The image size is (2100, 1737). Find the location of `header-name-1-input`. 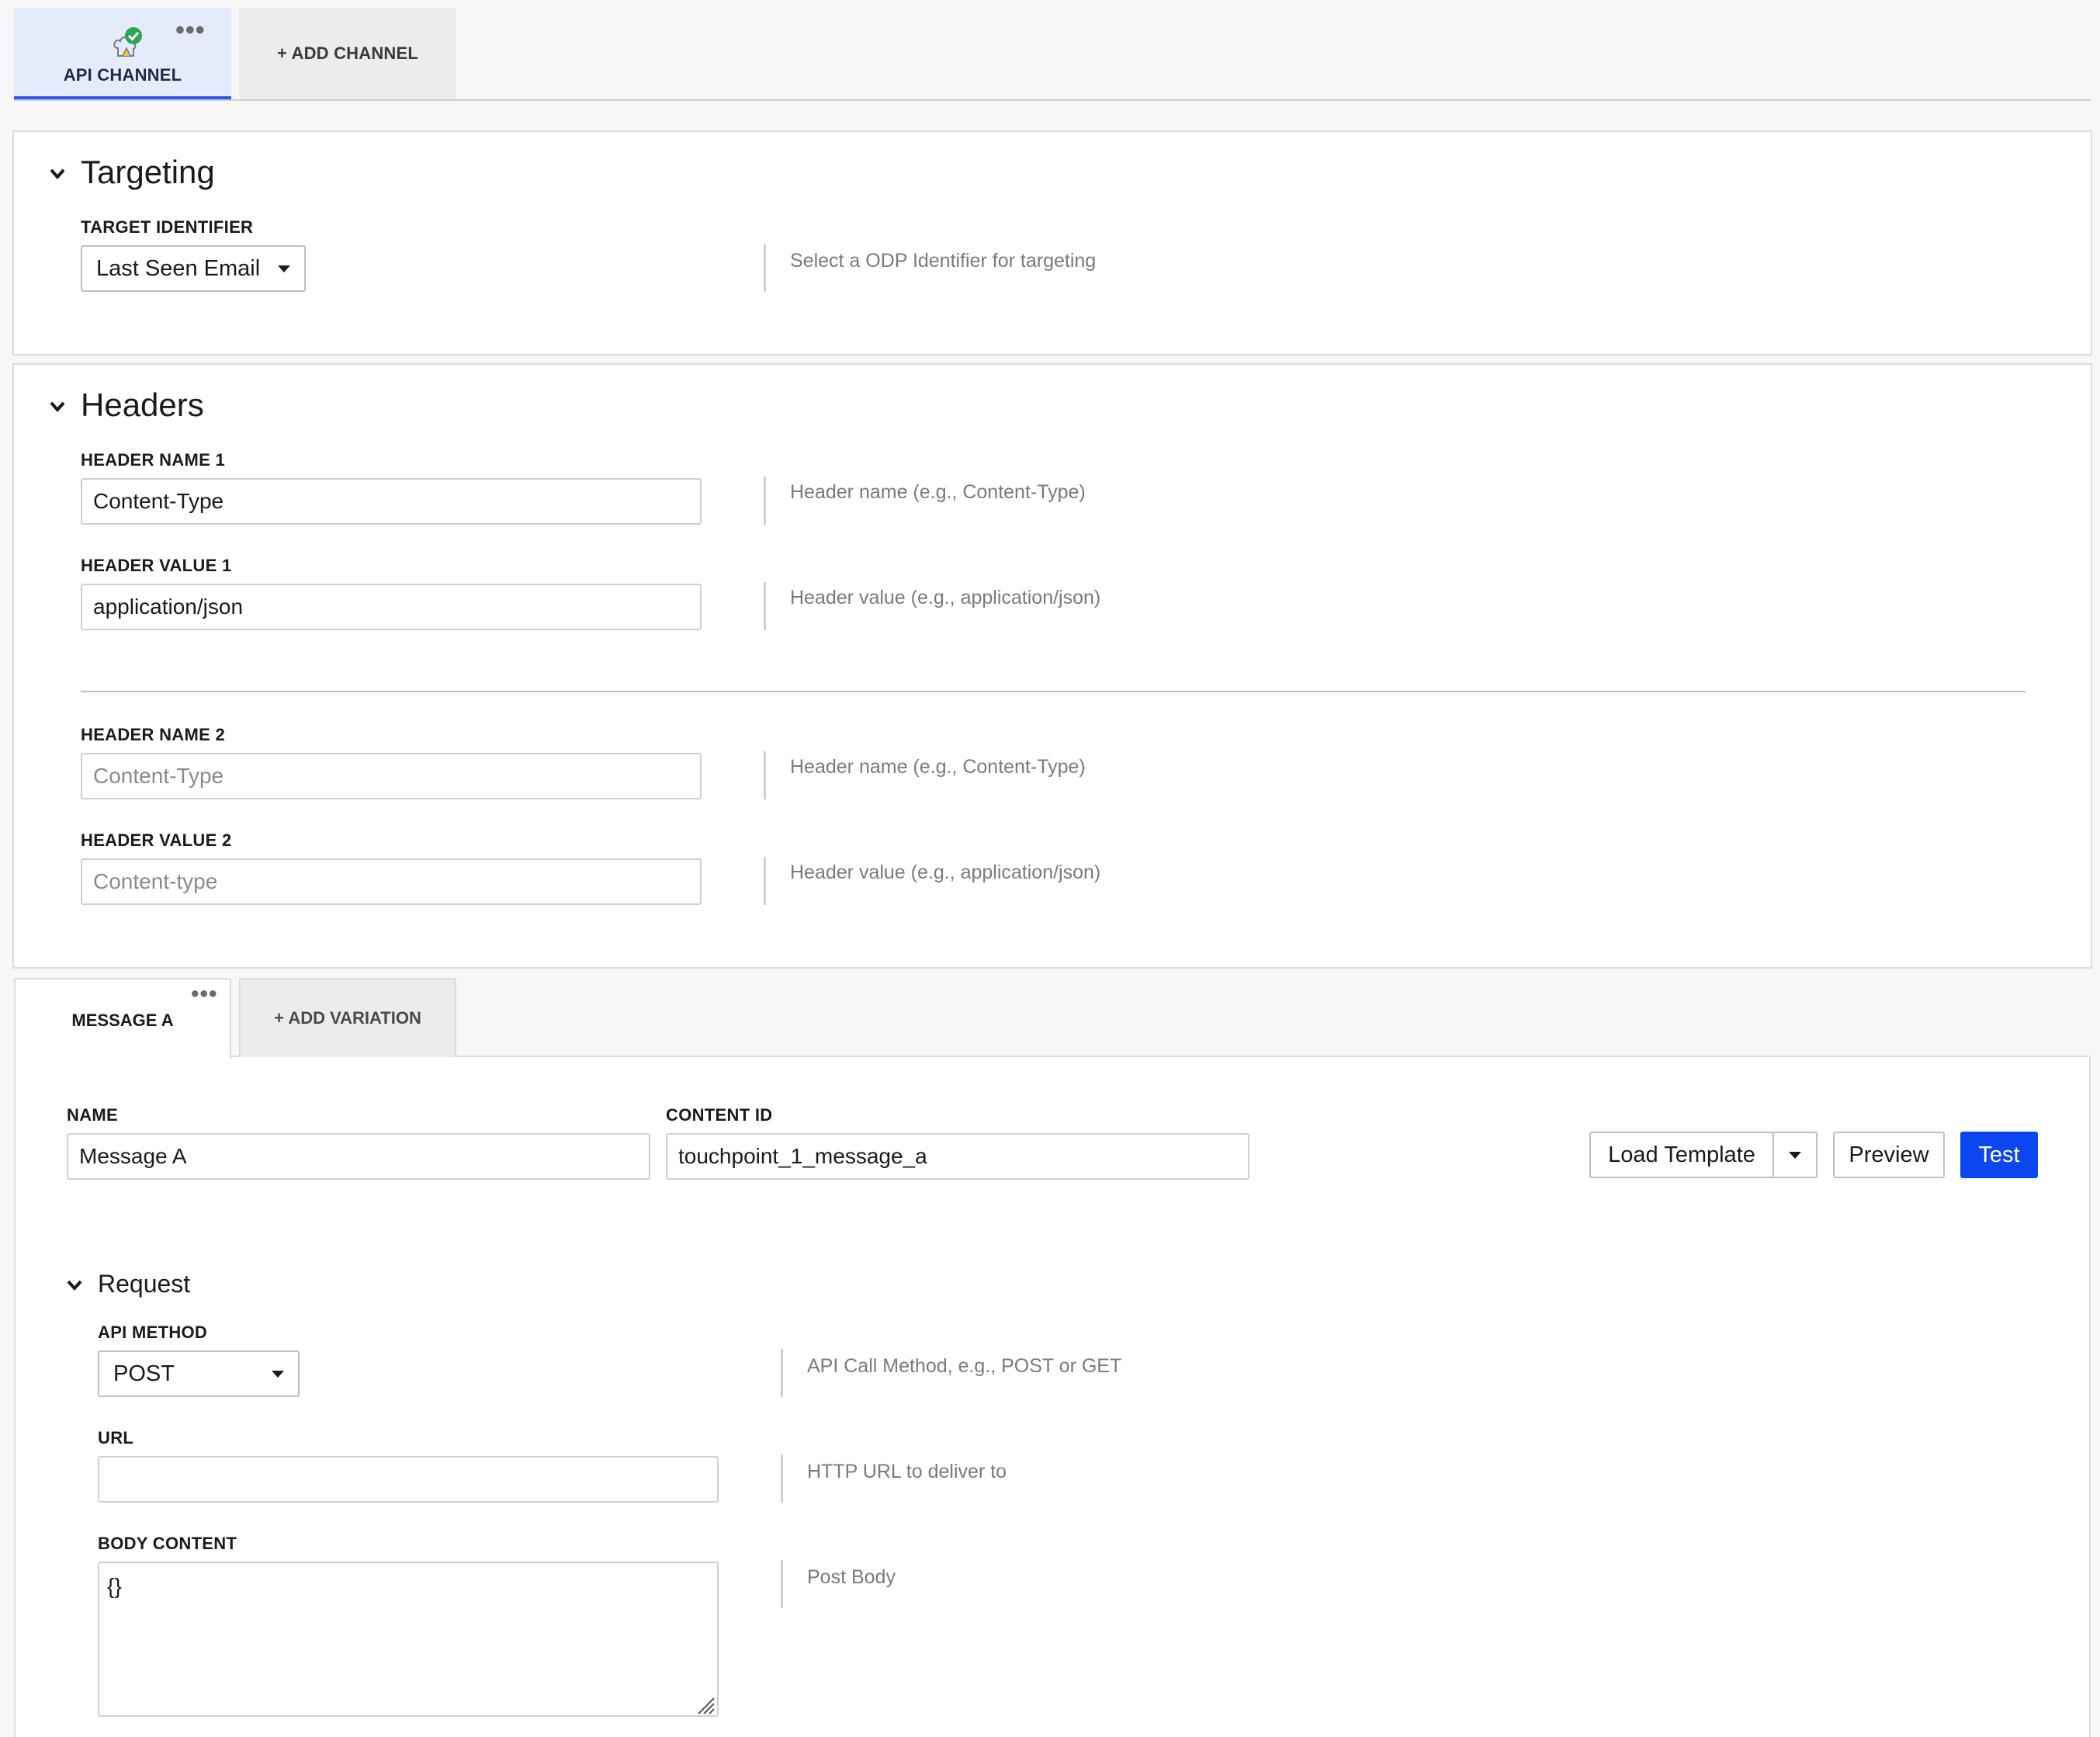

header-name-1-input is located at coordinates (391, 501).